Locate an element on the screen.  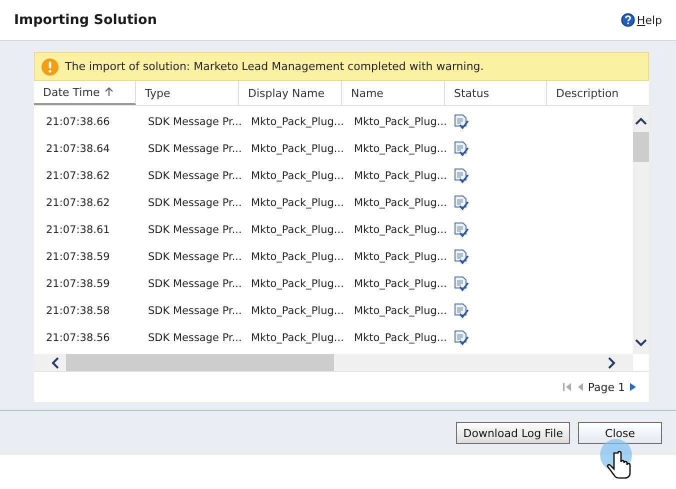
scroll-left-icon is located at coordinates (55, 362).